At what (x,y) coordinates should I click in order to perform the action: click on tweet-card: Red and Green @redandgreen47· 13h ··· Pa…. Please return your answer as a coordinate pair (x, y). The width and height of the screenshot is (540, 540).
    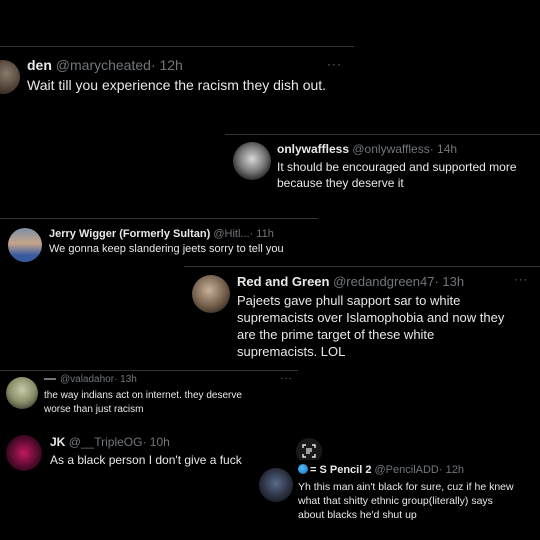
    Looking at the image, I should click on (362, 318).